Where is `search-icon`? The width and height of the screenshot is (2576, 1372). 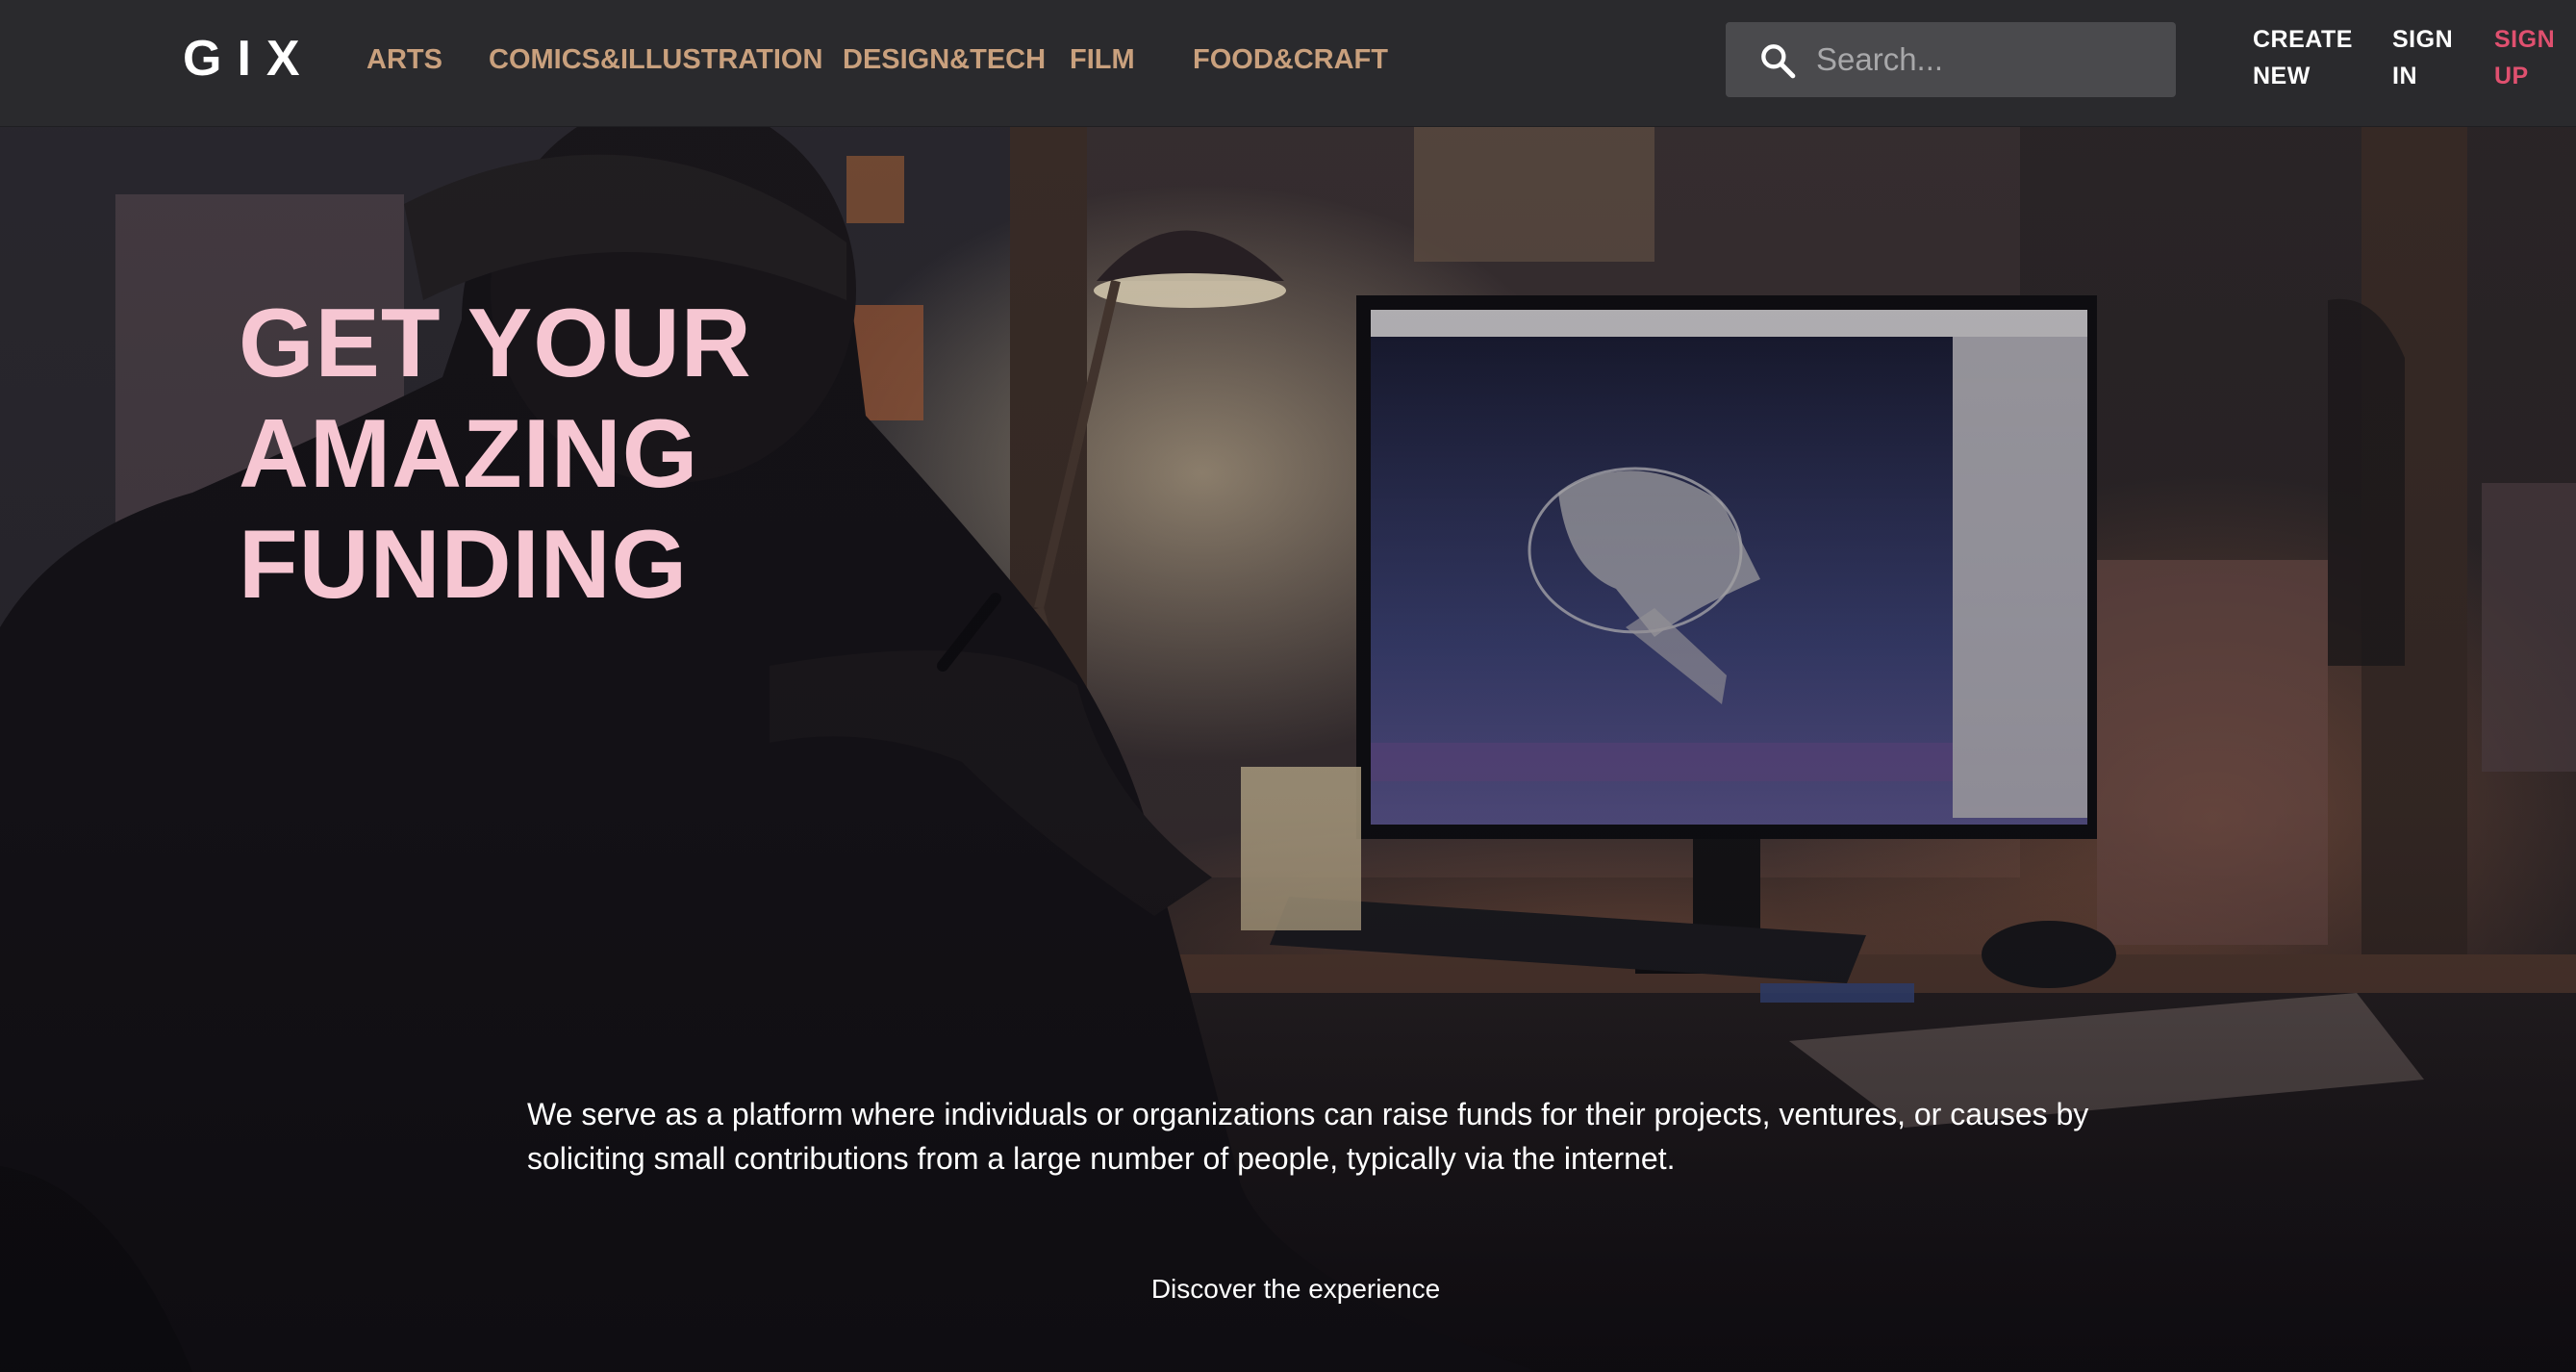 search-icon is located at coordinates (1777, 61).